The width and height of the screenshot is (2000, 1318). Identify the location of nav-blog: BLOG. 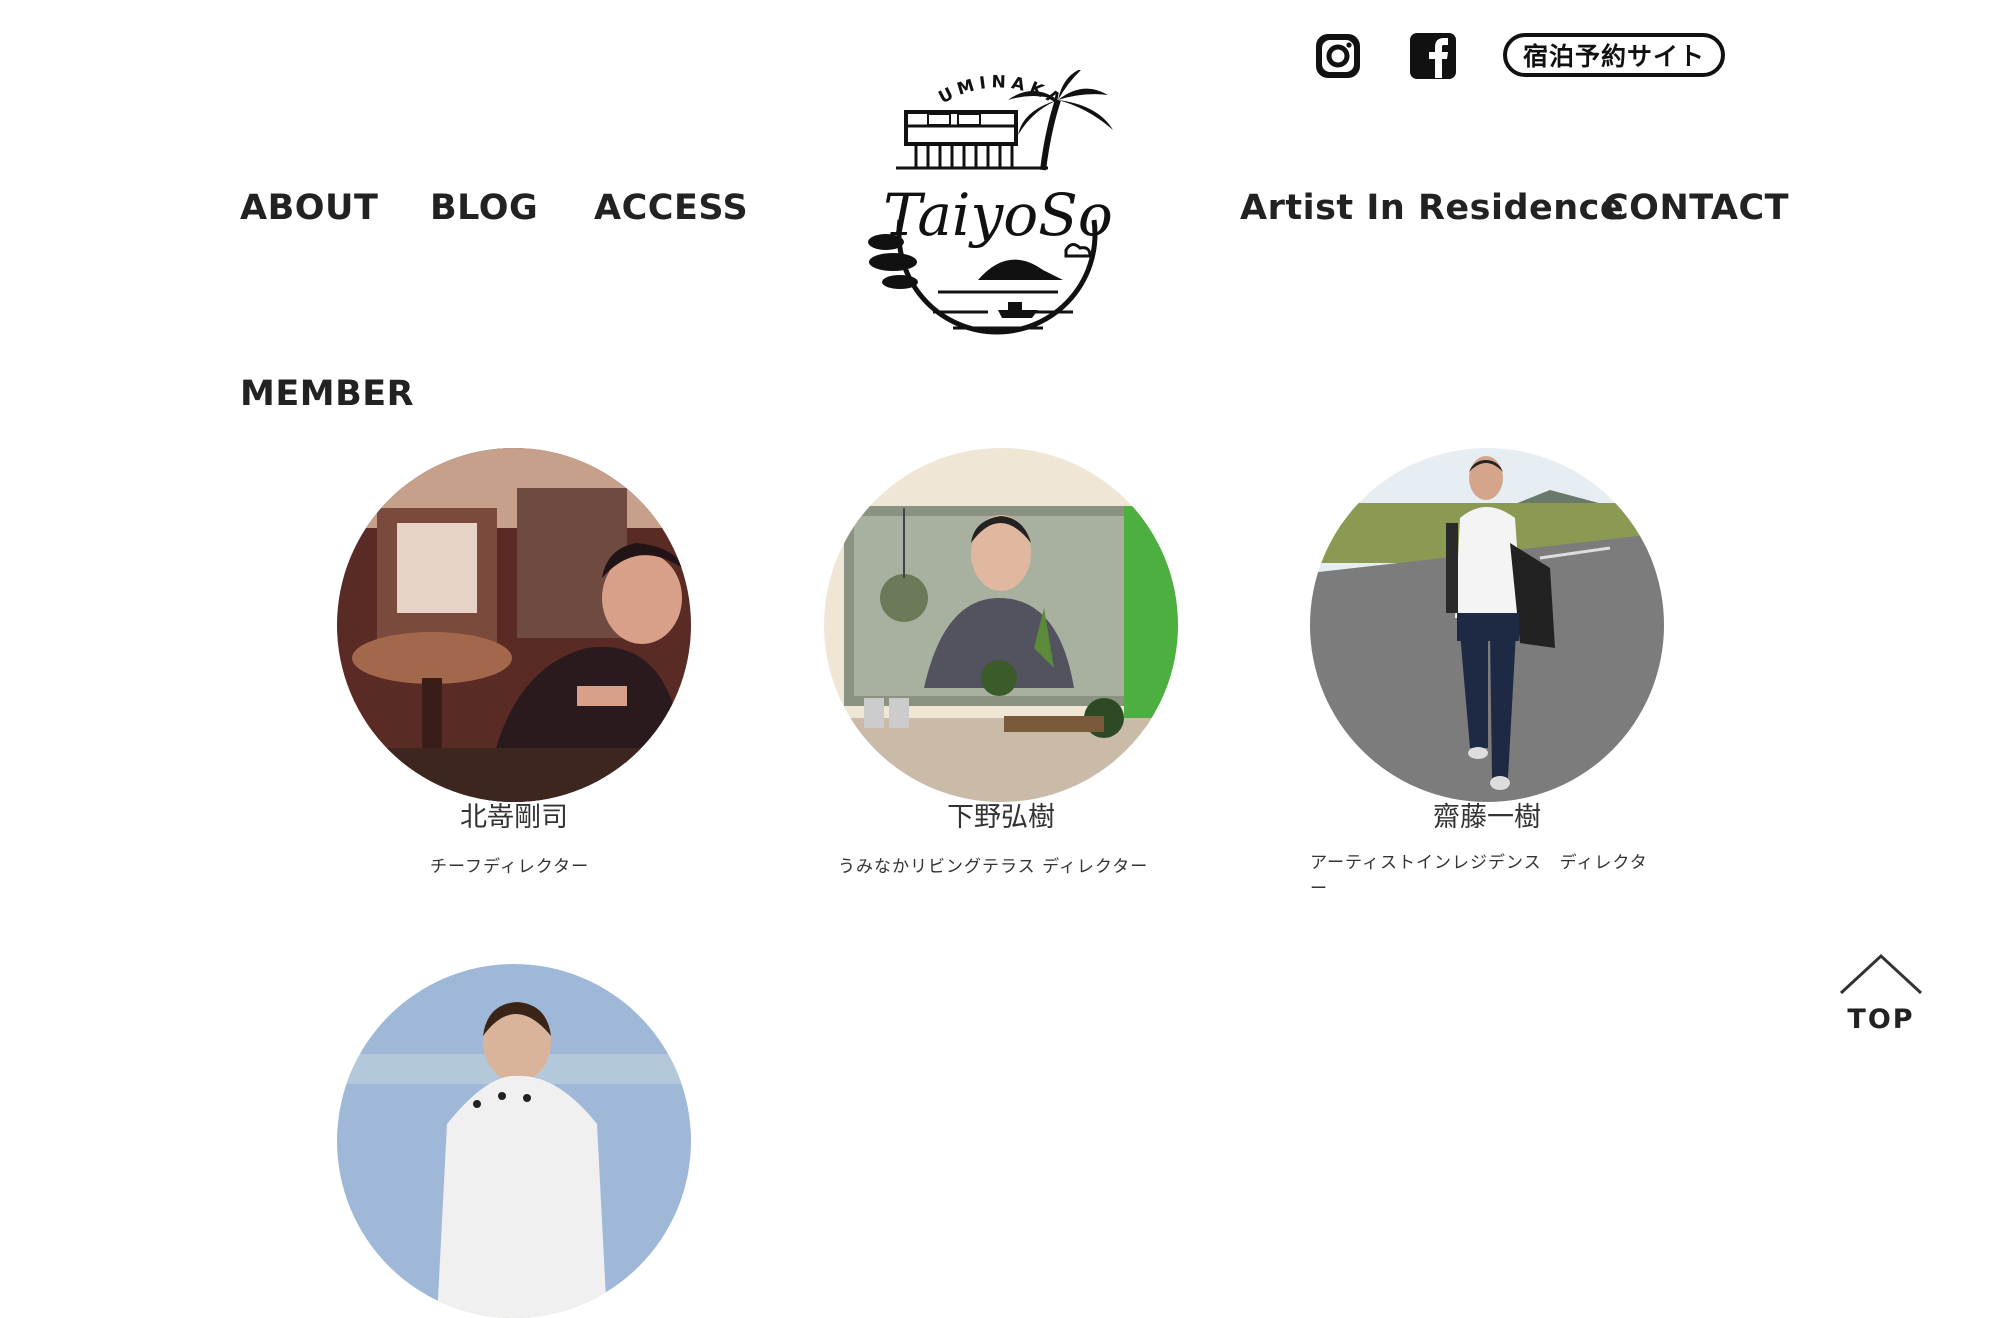
(484, 208).